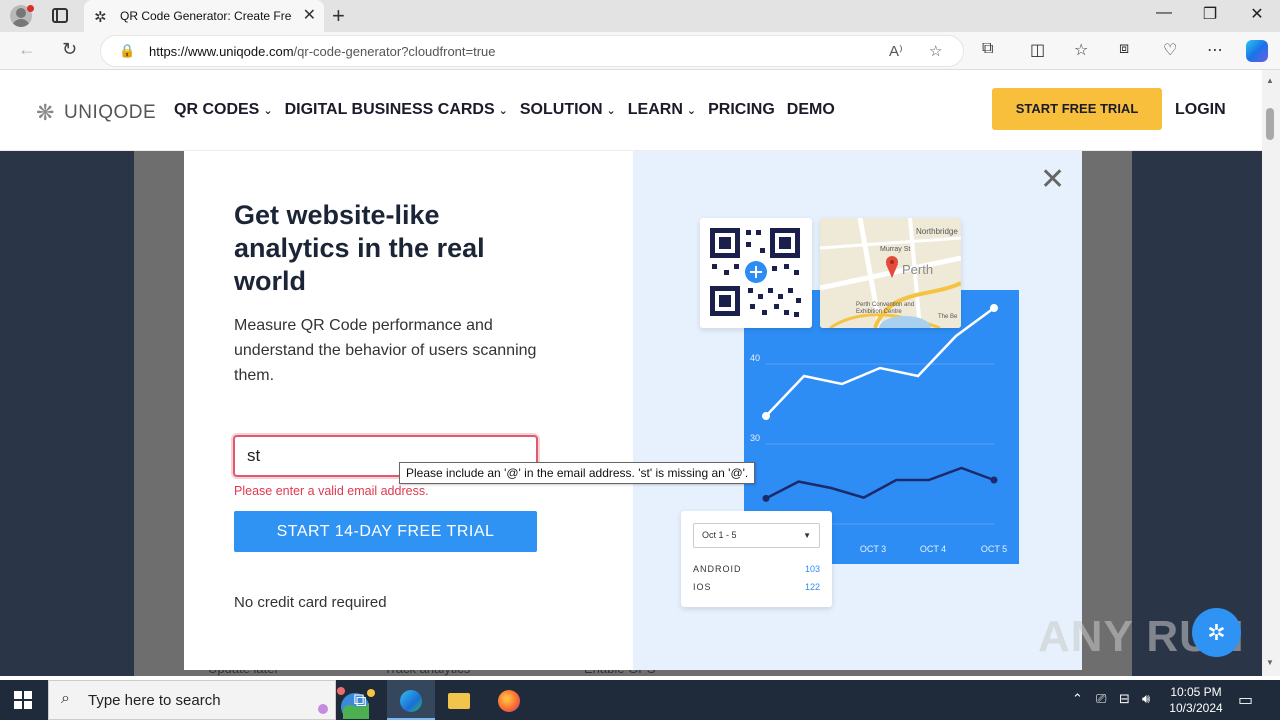 Image resolution: width=1280 pixels, height=720 pixels. I want to click on chat-widget-button: ✲, so click(1216, 632).